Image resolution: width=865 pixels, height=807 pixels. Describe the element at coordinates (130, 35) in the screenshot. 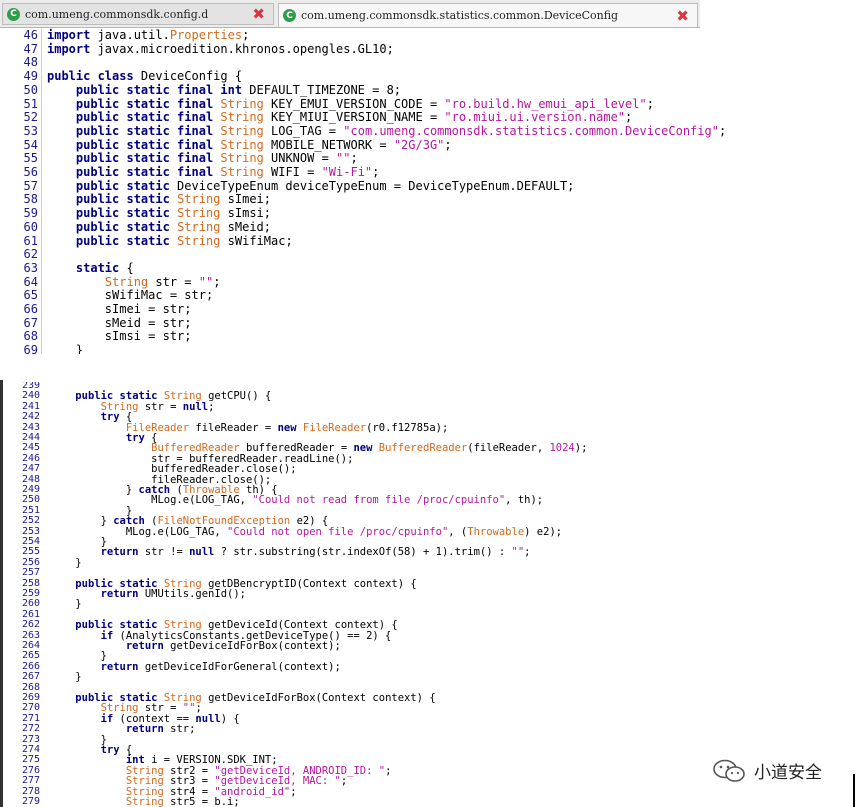

I see `code-token: java.util.` at that location.